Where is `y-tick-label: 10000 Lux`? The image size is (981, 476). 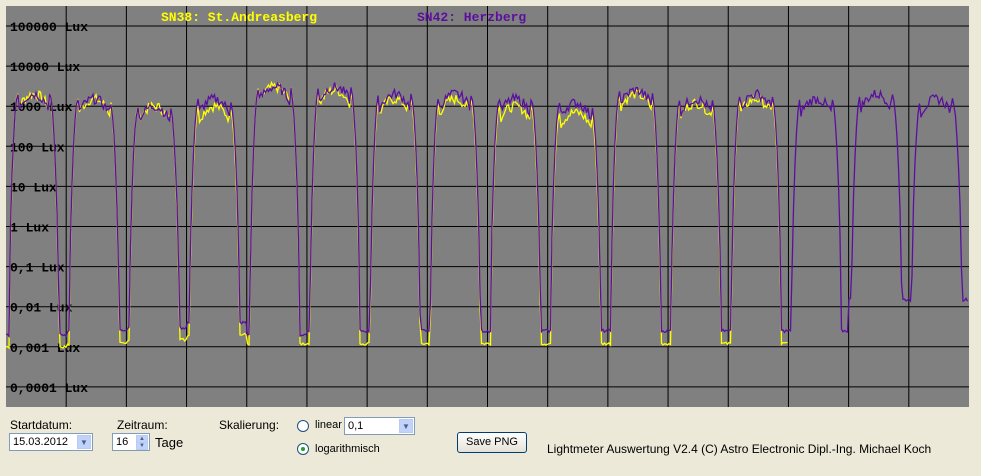
y-tick-label: 10000 Lux is located at coordinates (45, 67).